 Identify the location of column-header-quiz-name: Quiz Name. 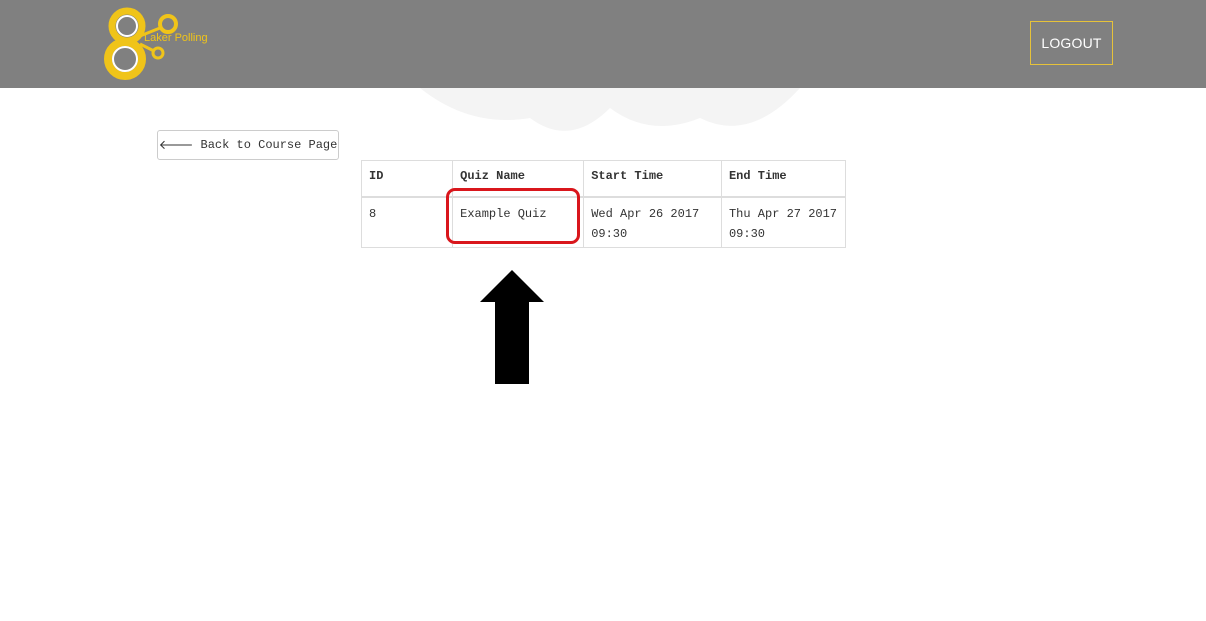
(518, 179).